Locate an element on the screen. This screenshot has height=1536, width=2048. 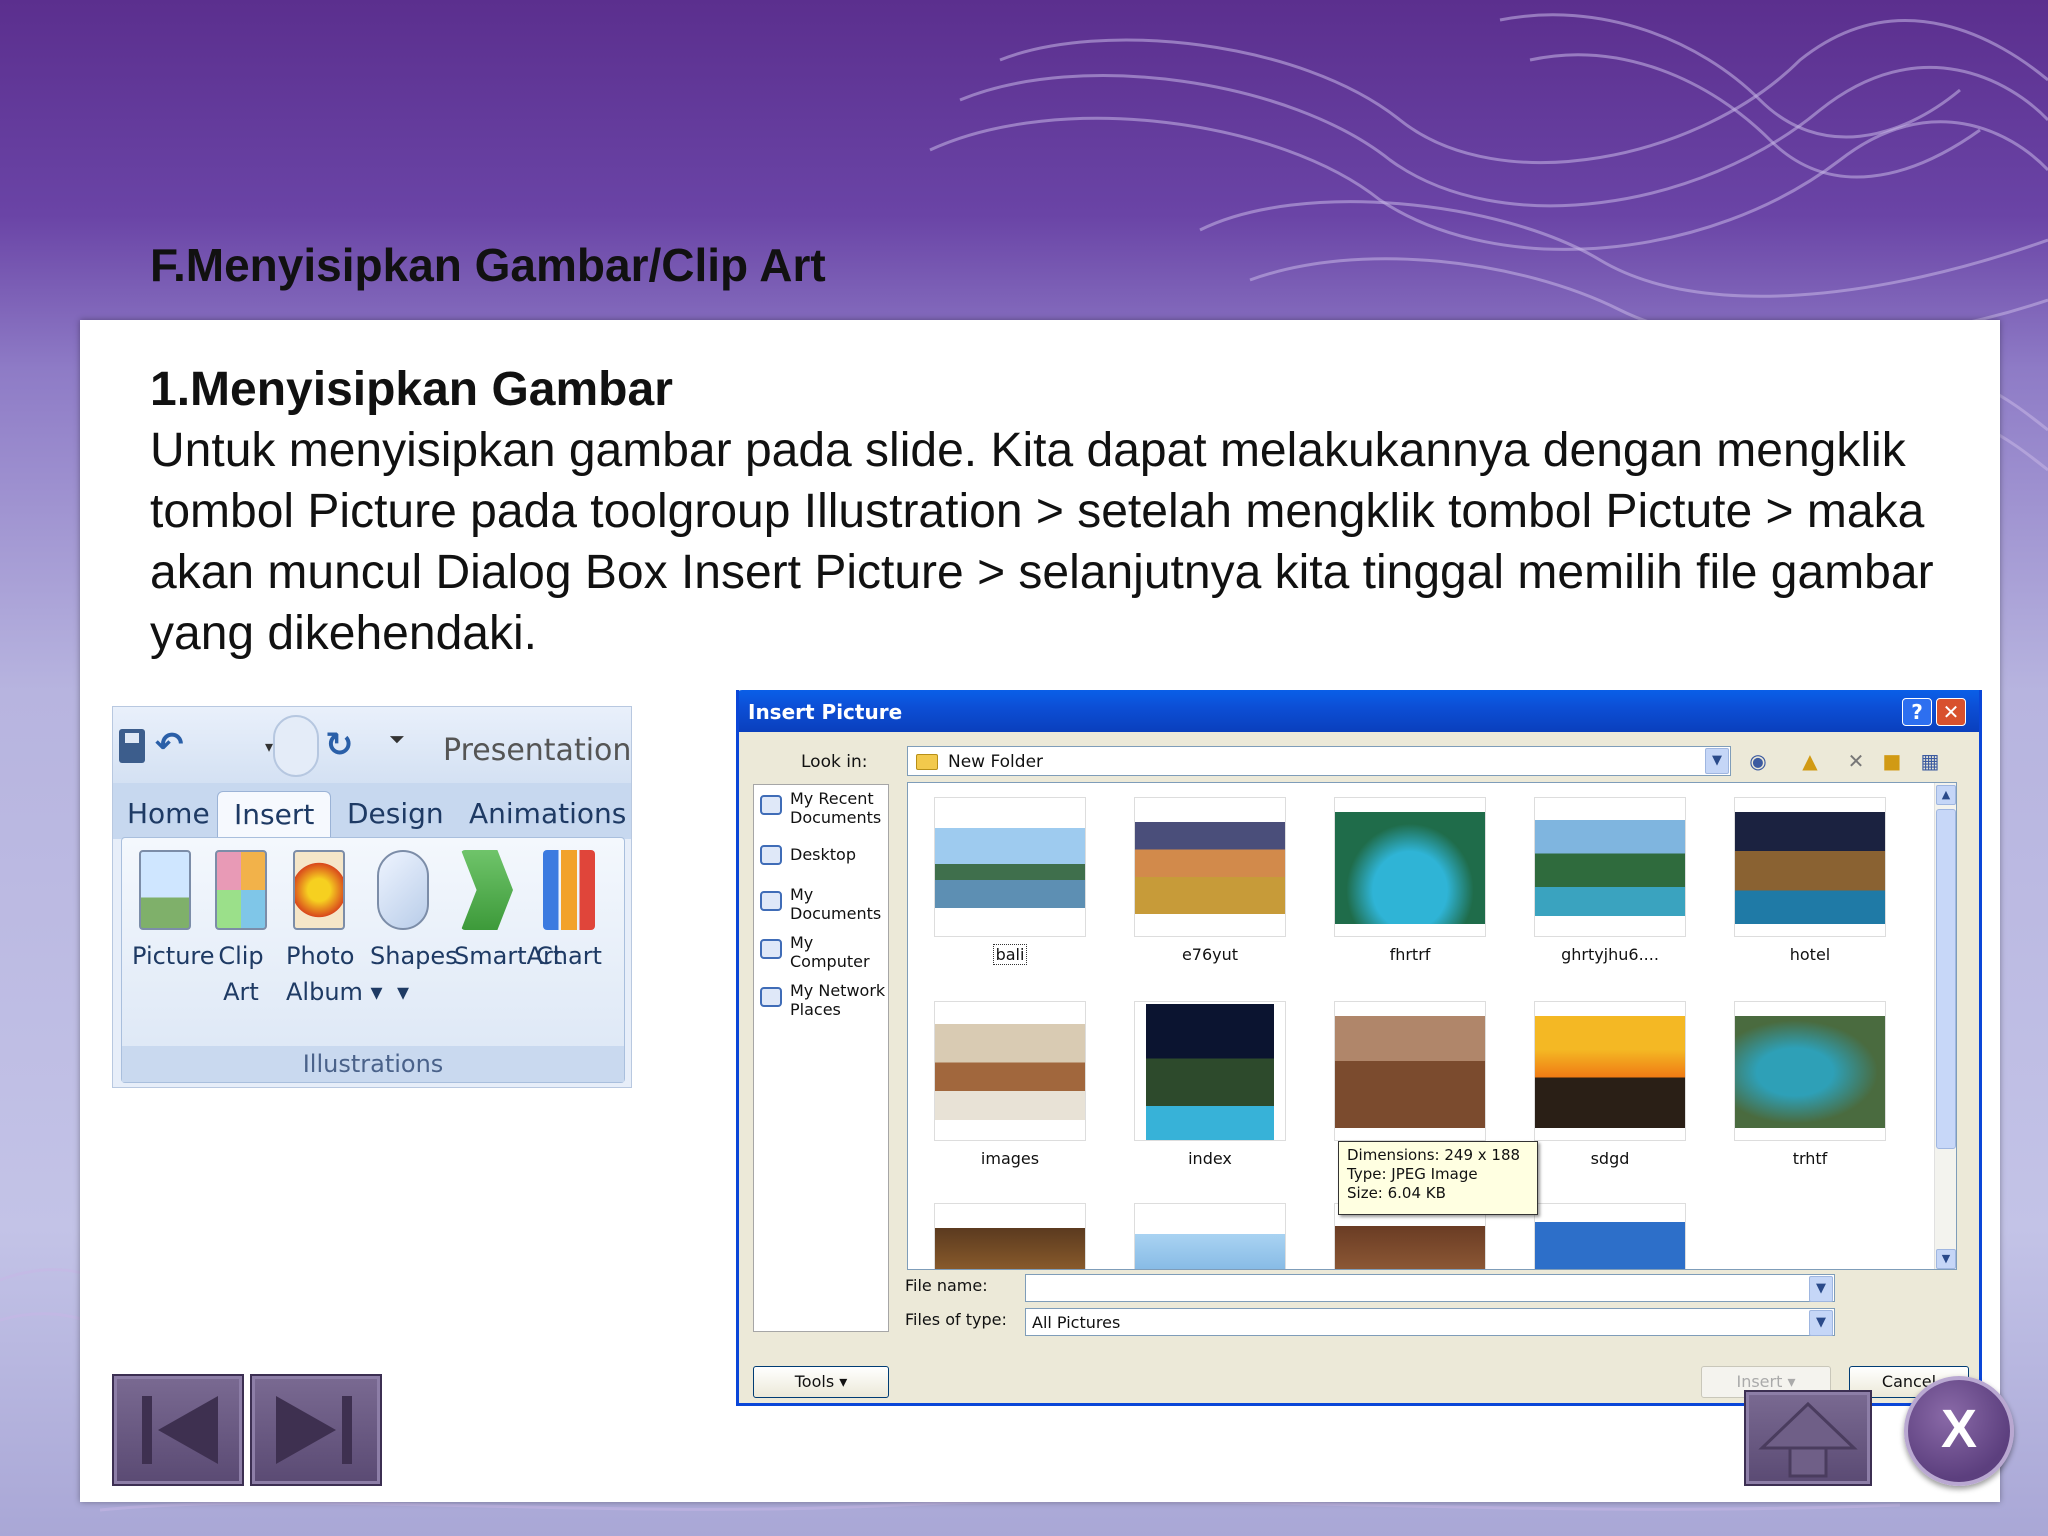
file-item: index is located at coordinates (1210, 1084).